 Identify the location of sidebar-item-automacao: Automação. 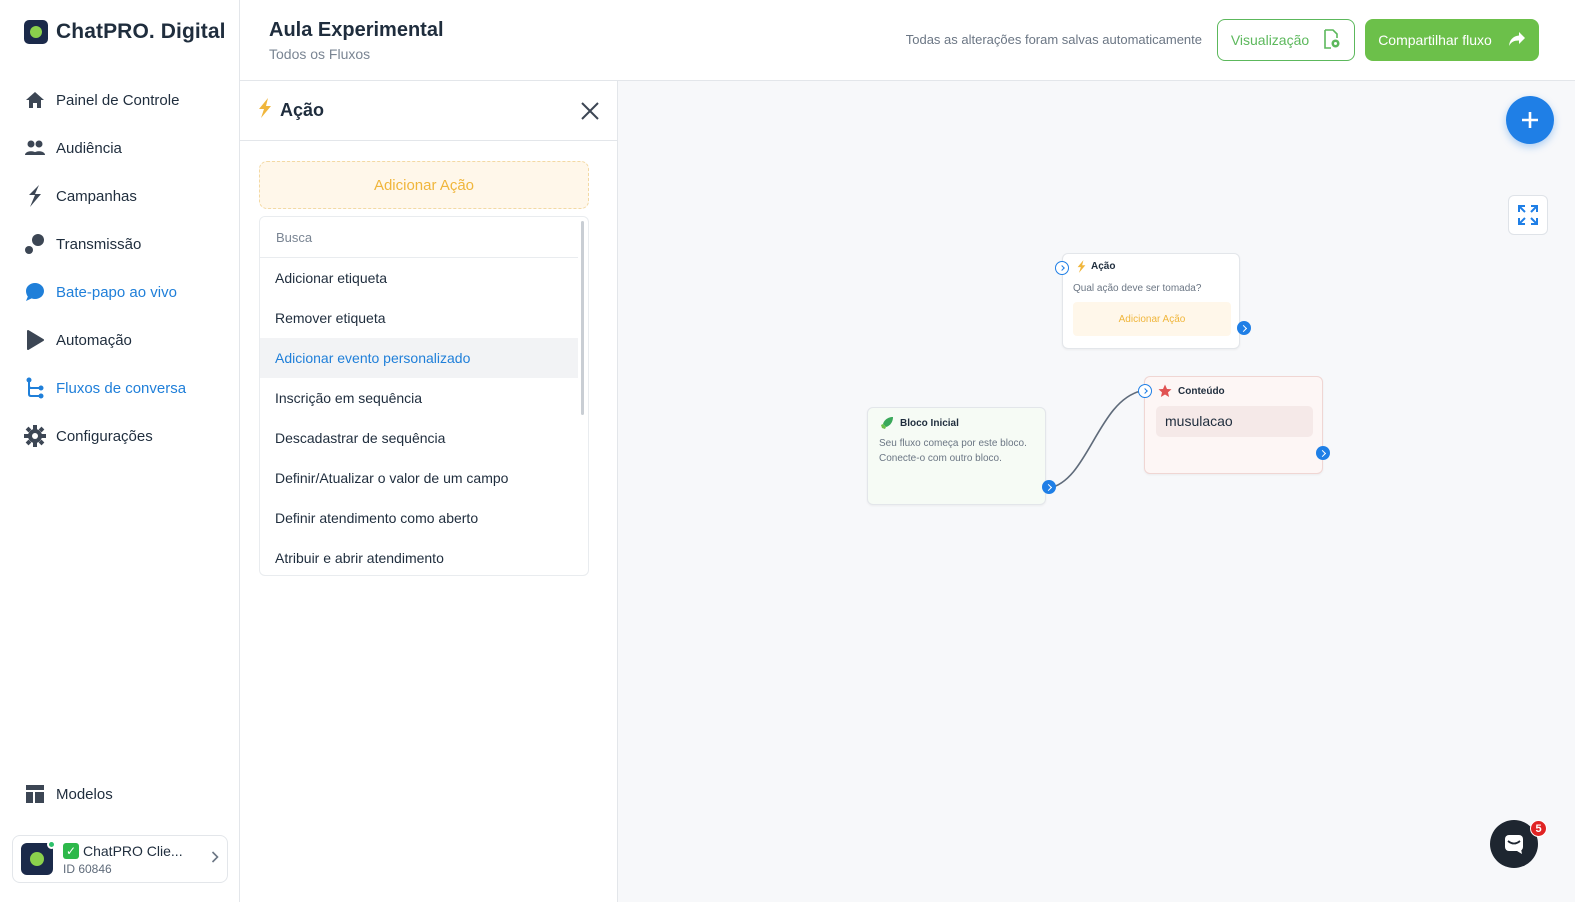
(105, 340).